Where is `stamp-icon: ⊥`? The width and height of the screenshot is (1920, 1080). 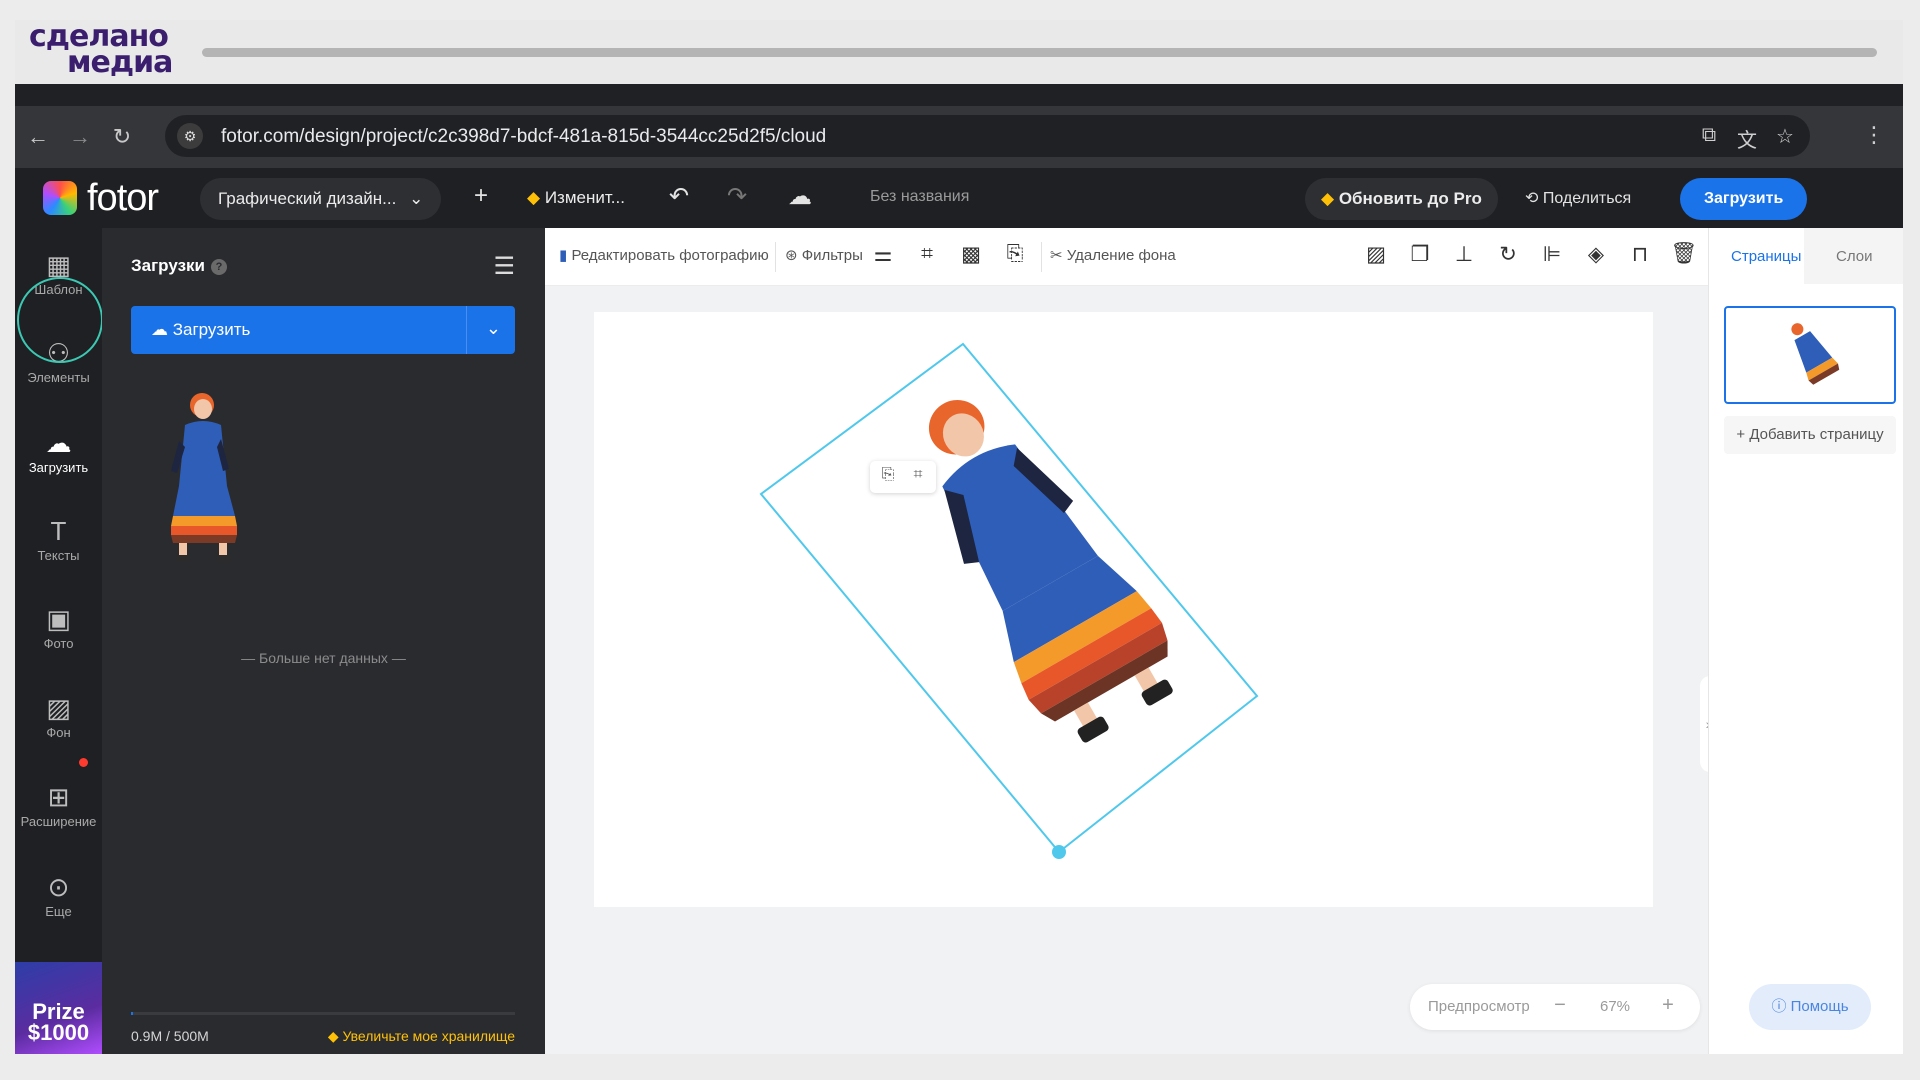
stamp-icon: ⊥ is located at coordinates (1464, 254).